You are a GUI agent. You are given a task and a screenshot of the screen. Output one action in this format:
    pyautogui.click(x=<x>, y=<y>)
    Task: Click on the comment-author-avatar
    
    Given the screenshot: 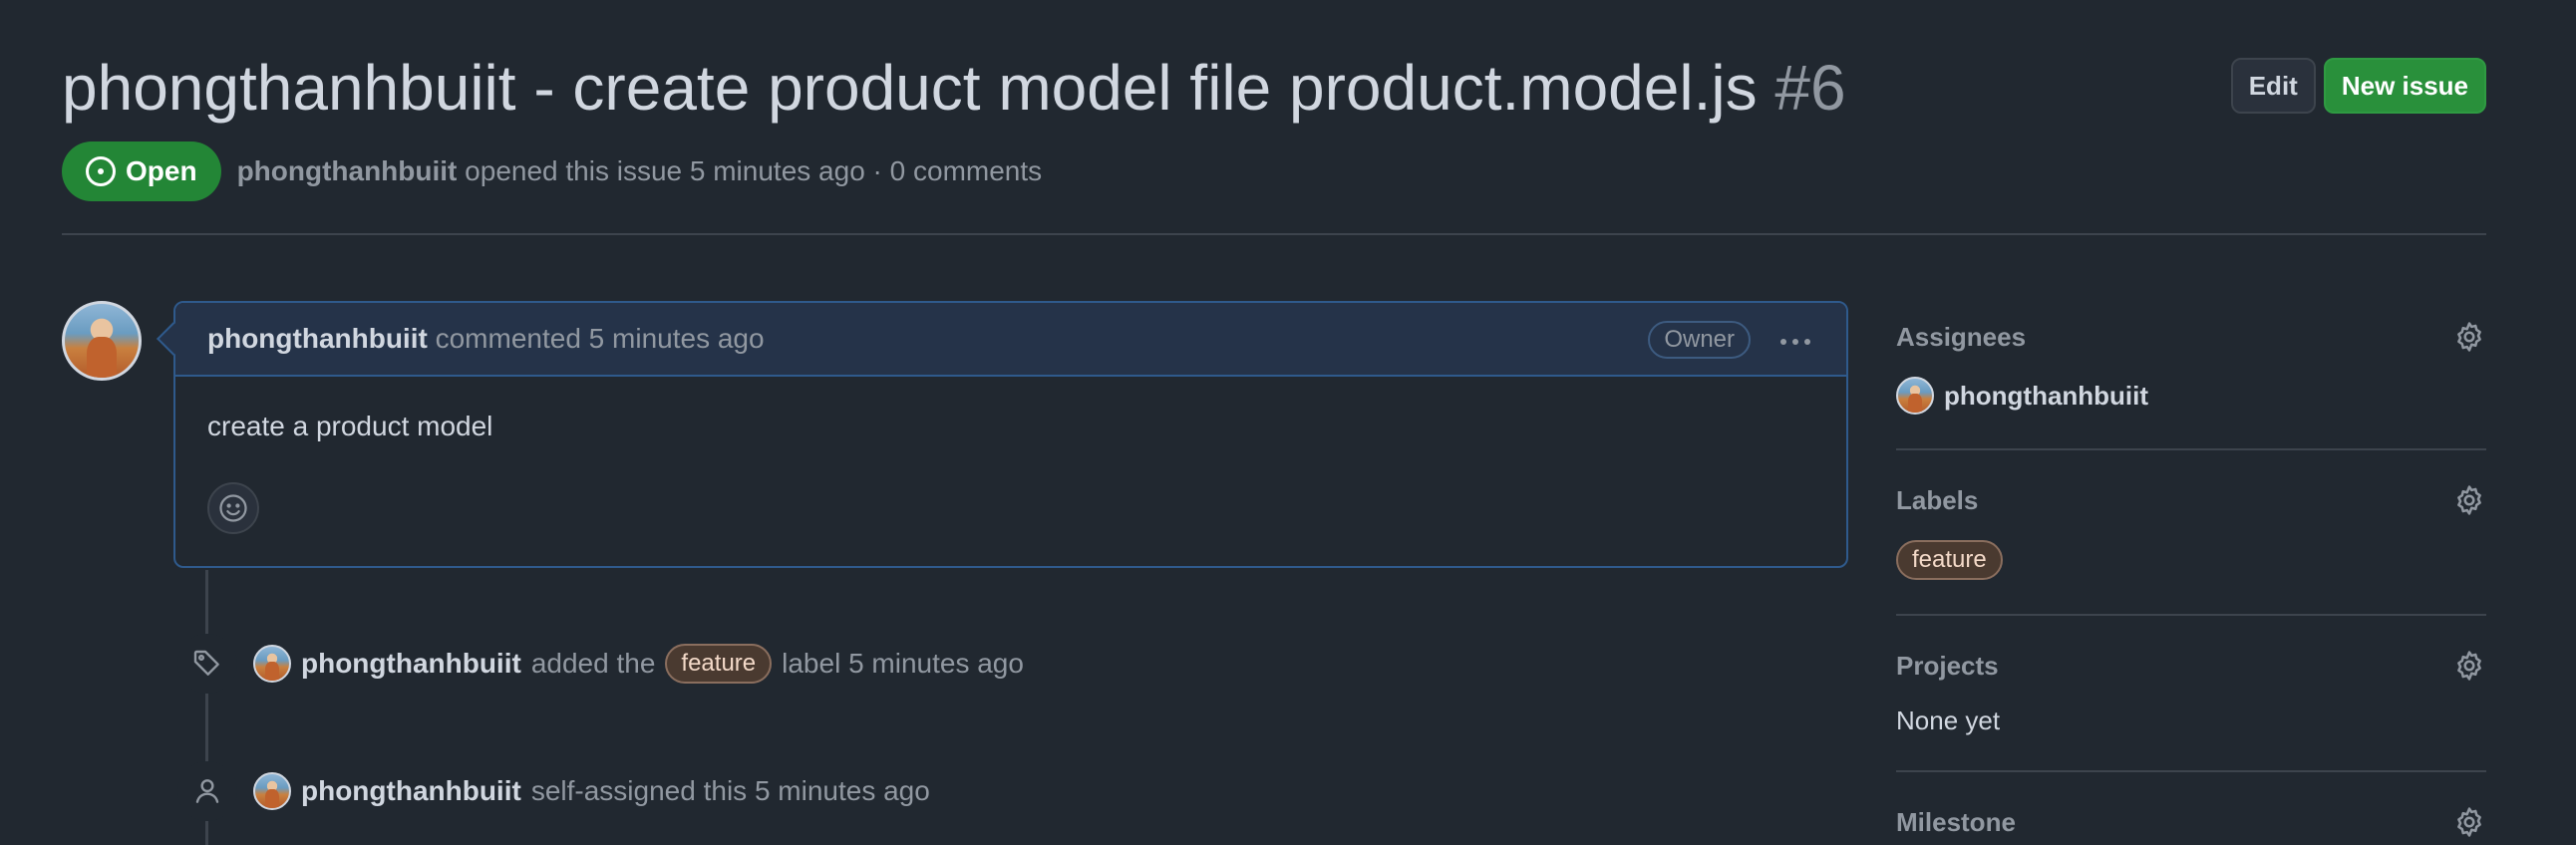 What is the action you would take?
    pyautogui.click(x=102, y=341)
    